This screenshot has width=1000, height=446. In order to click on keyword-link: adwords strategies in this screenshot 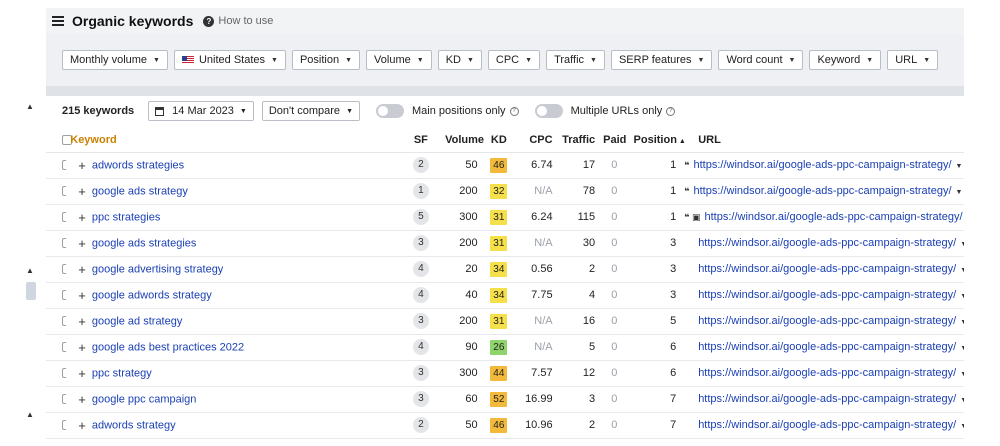, I will do `click(138, 165)`.